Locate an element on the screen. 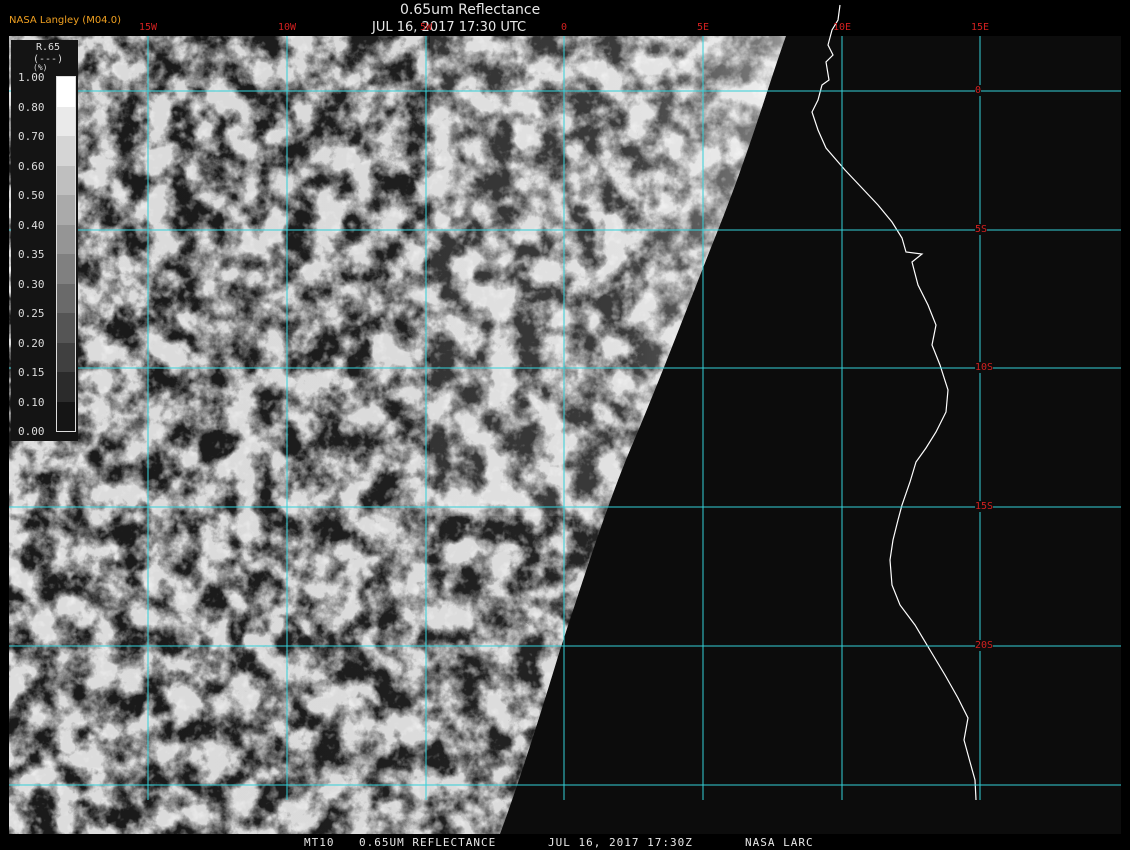  legend-tick-label: 0.40 is located at coordinates (31, 225).